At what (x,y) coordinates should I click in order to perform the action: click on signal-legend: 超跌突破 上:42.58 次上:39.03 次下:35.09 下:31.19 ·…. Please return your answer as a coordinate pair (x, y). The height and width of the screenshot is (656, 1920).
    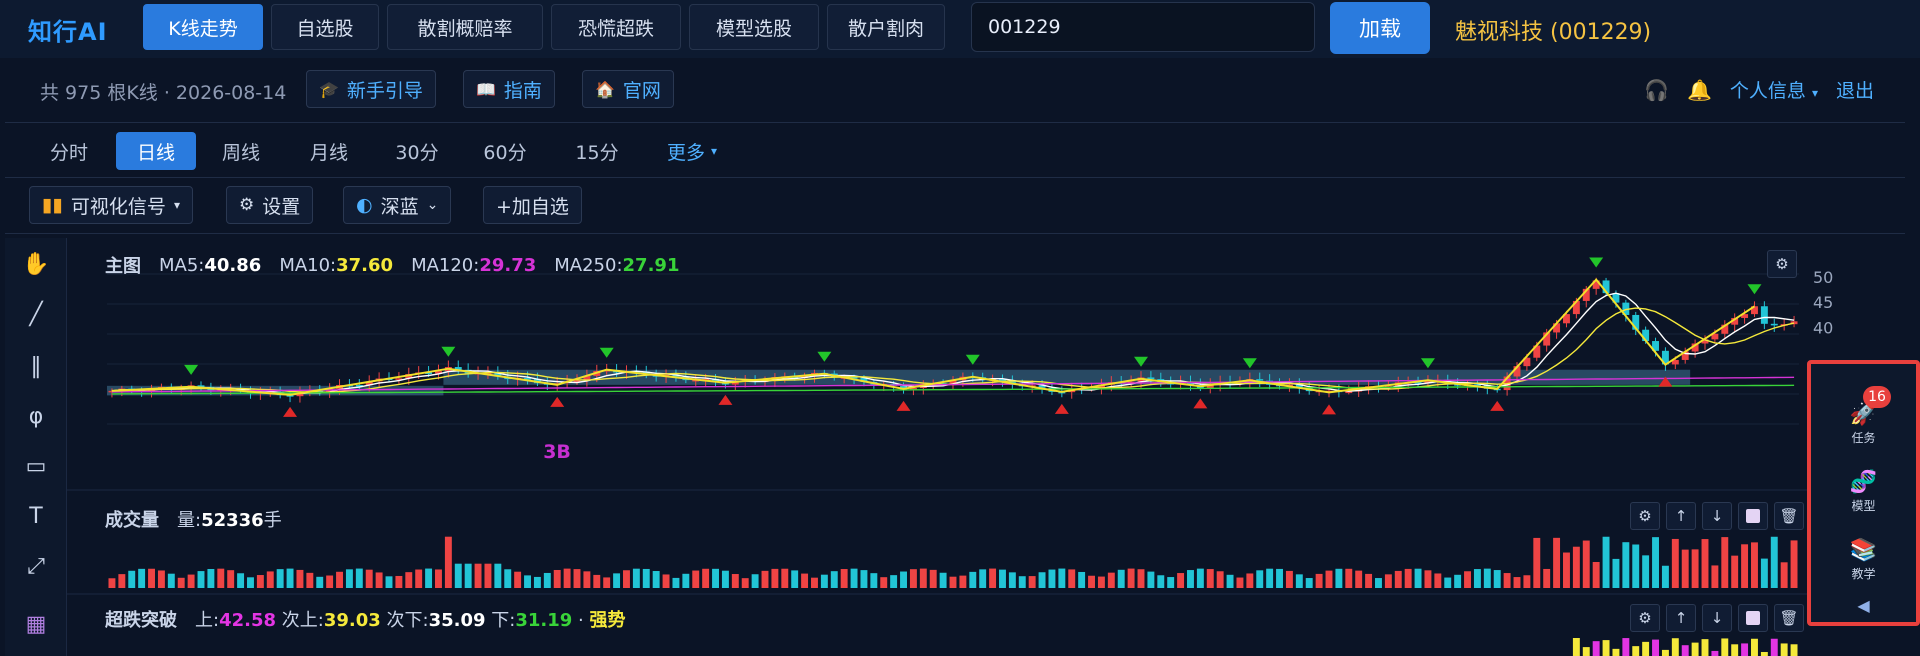
    Looking at the image, I should click on (365, 619).